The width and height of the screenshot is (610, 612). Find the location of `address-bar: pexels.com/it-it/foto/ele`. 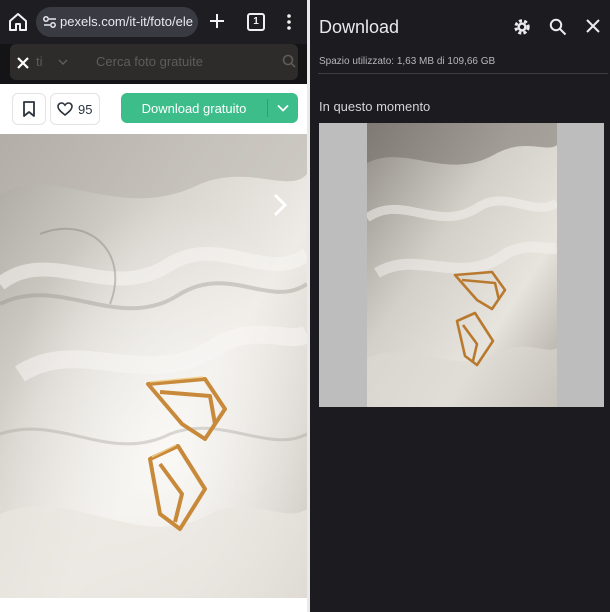

address-bar: pexels.com/it-it/foto/ele is located at coordinates (117, 22).